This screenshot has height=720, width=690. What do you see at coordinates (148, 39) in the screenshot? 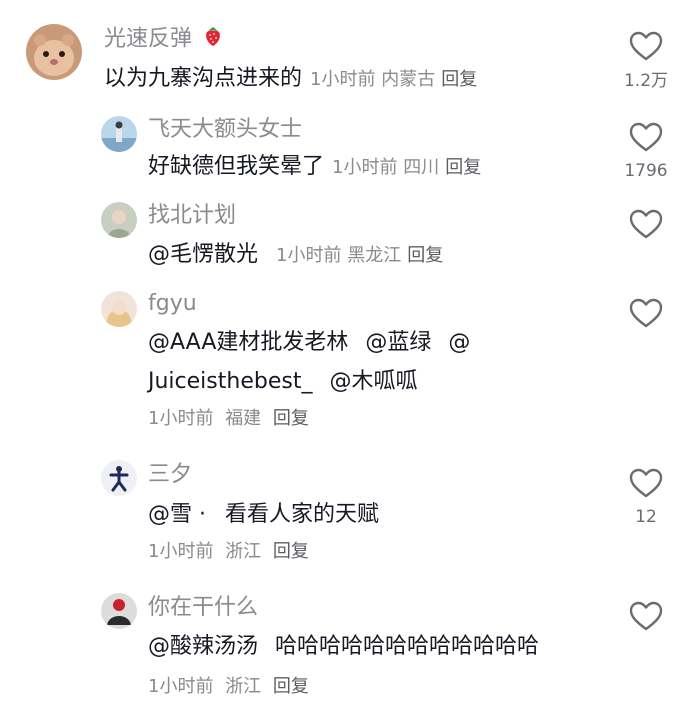
I see `username-text: 光速反弹` at bounding box center [148, 39].